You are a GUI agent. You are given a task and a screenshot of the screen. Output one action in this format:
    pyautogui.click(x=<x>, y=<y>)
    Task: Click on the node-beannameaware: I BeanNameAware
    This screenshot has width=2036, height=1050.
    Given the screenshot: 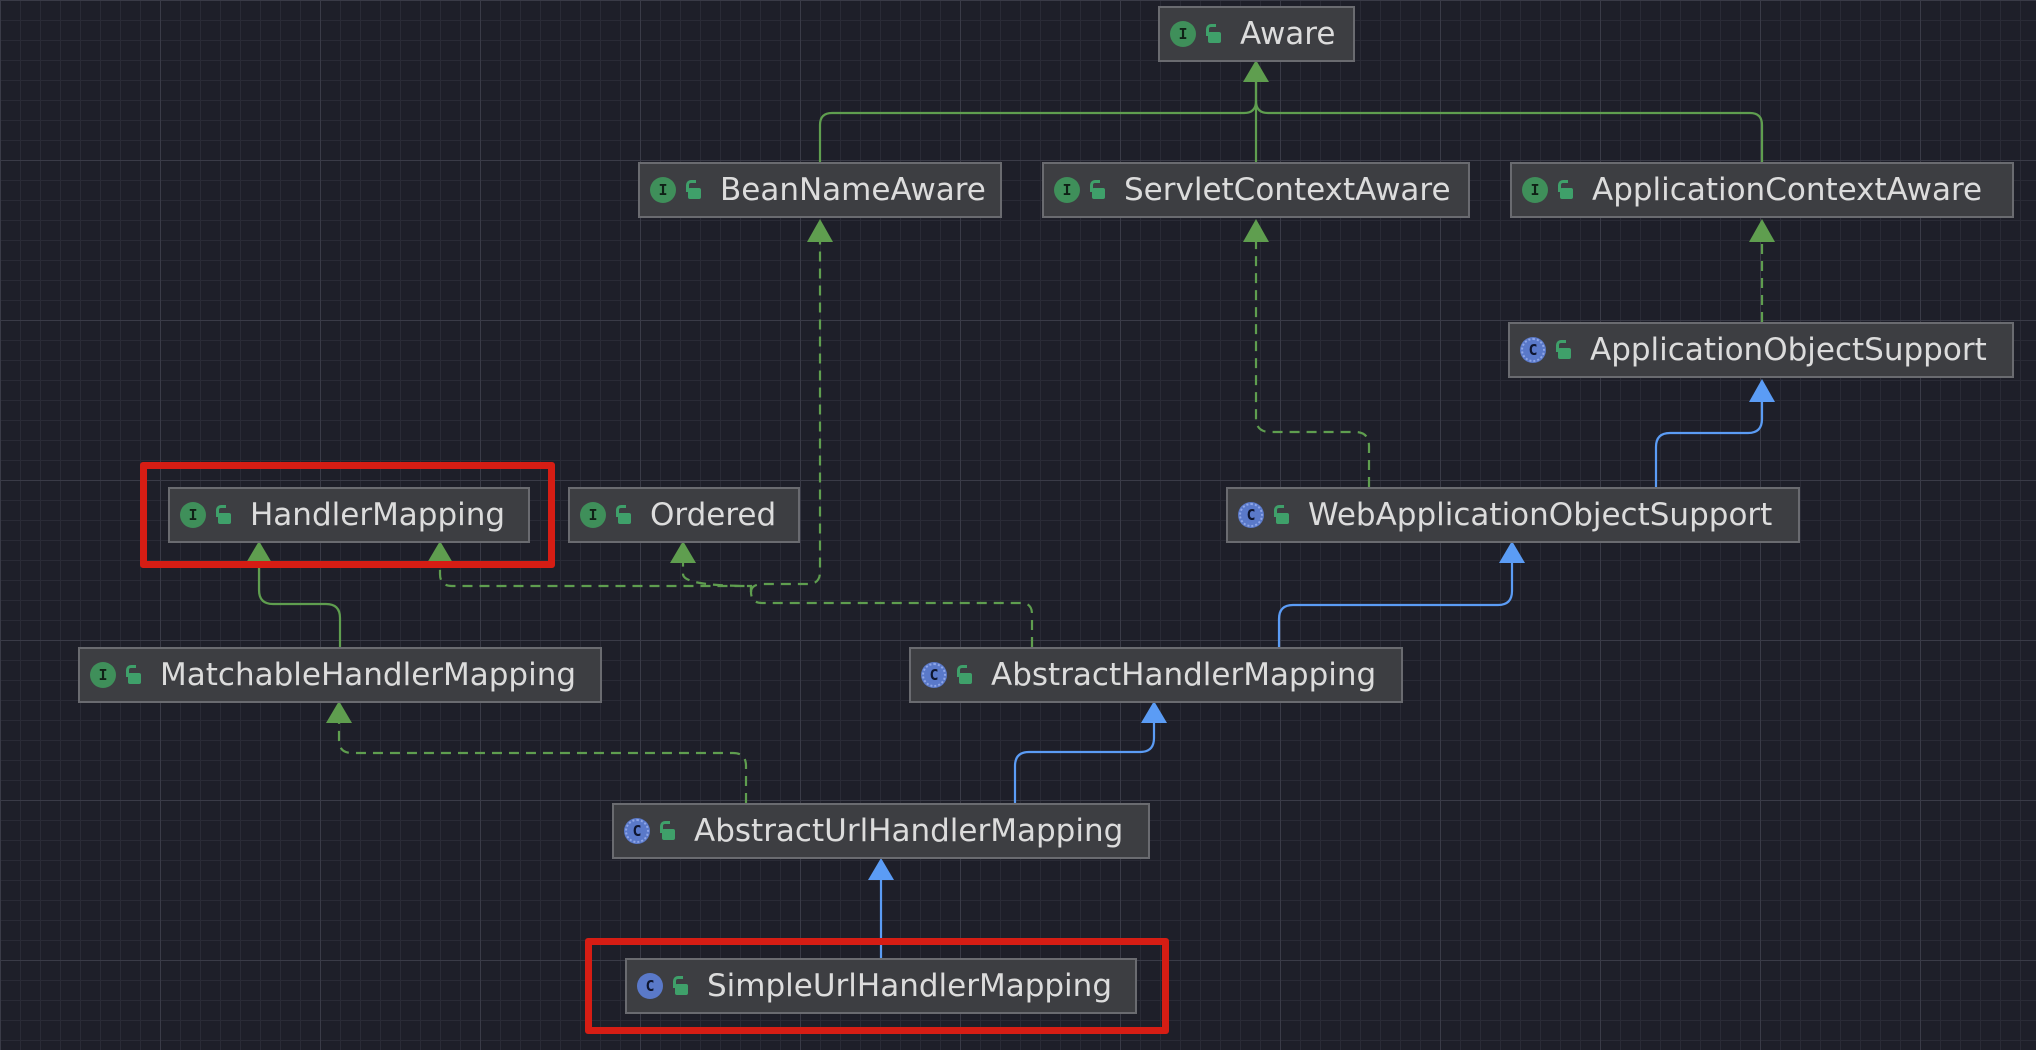 What is the action you would take?
    pyautogui.click(x=820, y=190)
    